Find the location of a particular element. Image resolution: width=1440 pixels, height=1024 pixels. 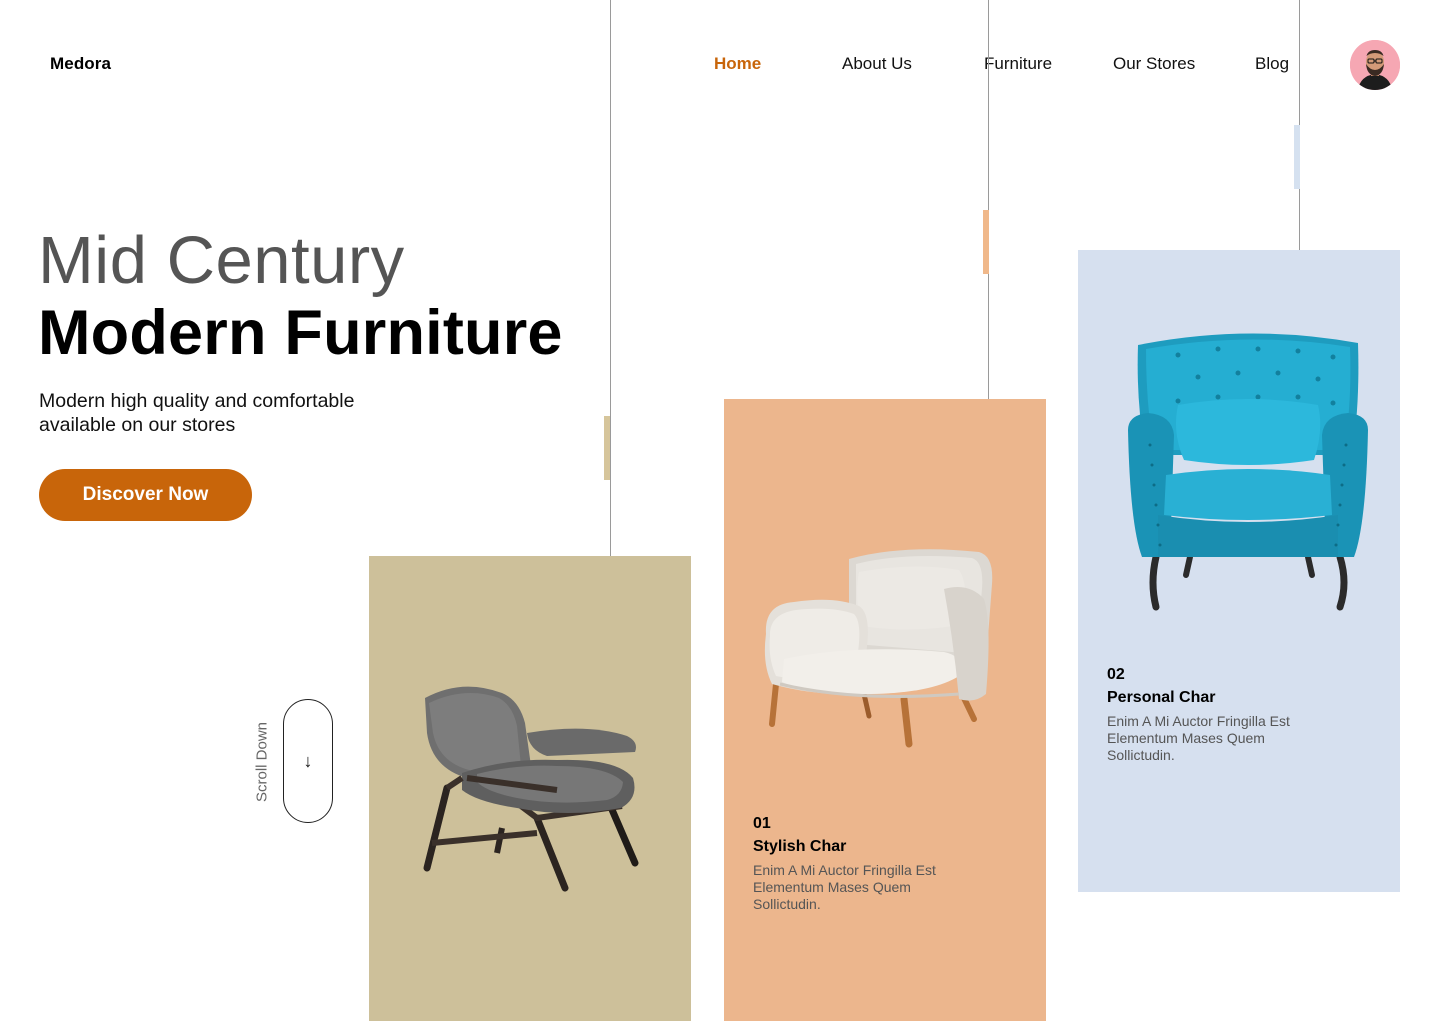

nav-item-furniture: Furniture is located at coordinates (1018, 64).